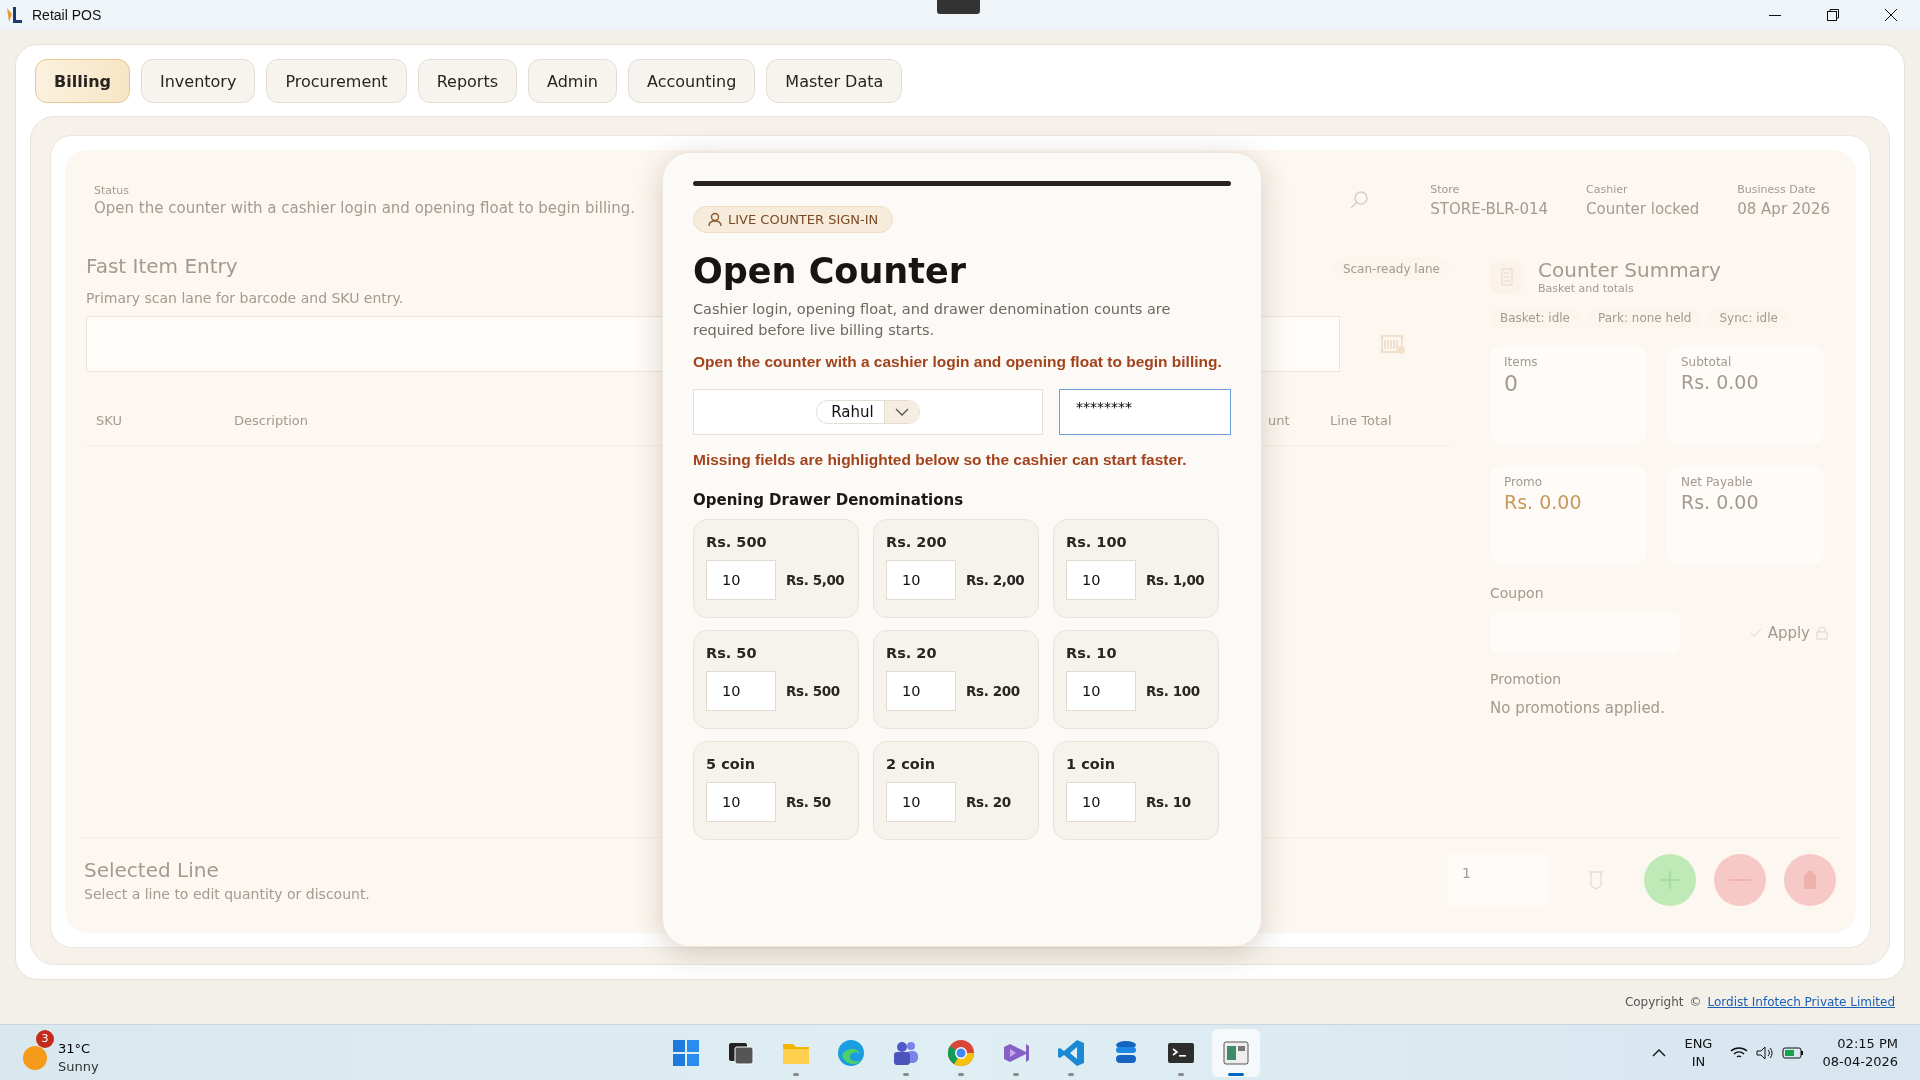 The image size is (1920, 1080). I want to click on denomination-label: Rs. 200, so click(917, 542).